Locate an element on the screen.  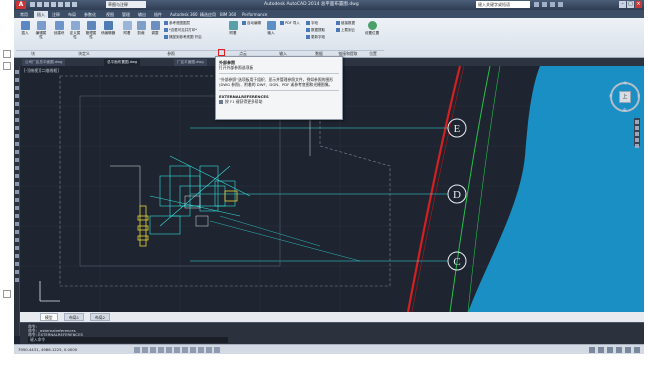
dyn-toggle-icon is located at coordinates (193, 350).